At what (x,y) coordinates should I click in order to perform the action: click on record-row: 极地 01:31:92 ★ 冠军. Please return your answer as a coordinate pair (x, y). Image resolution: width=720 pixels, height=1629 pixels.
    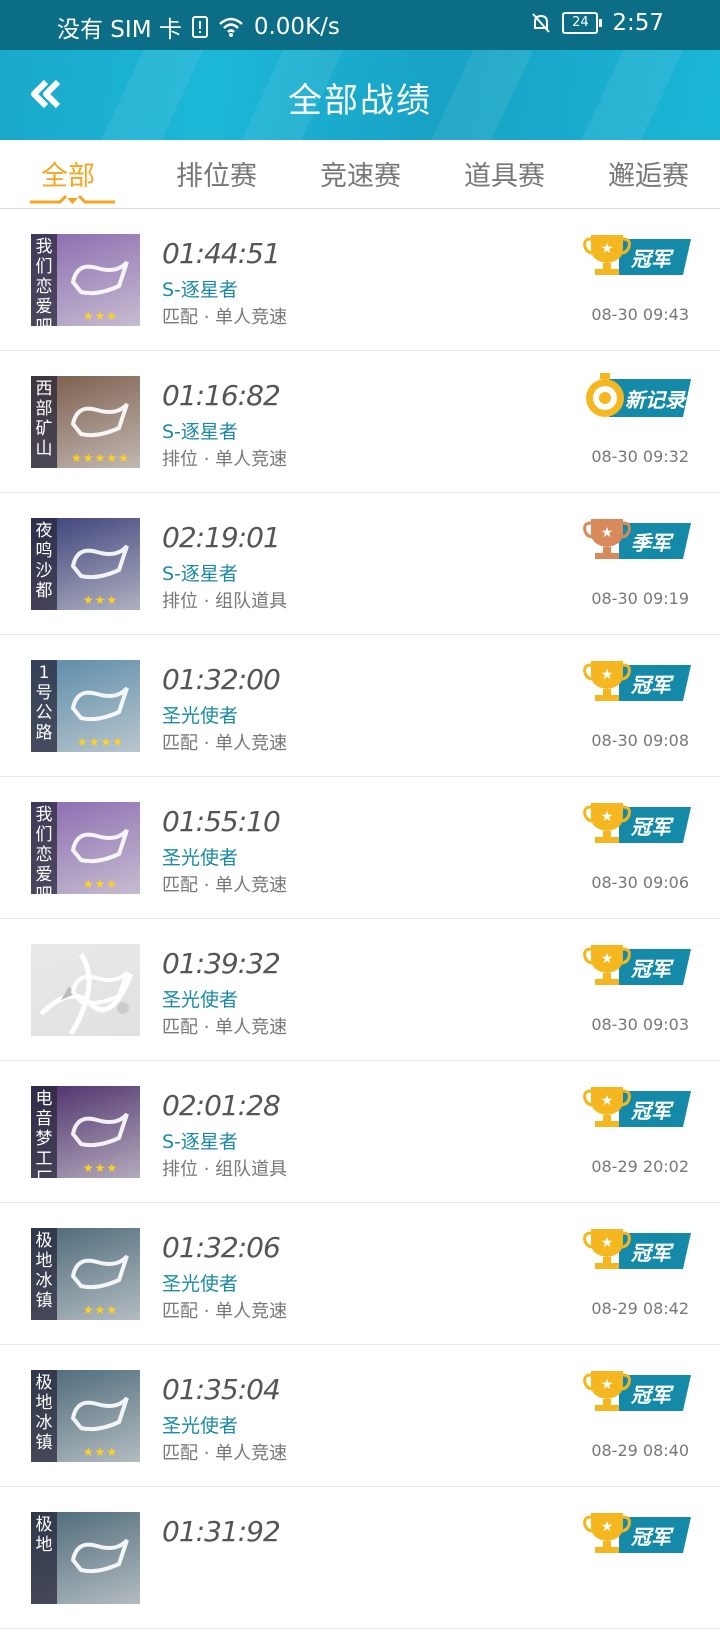
    Looking at the image, I should click on (360, 1558).